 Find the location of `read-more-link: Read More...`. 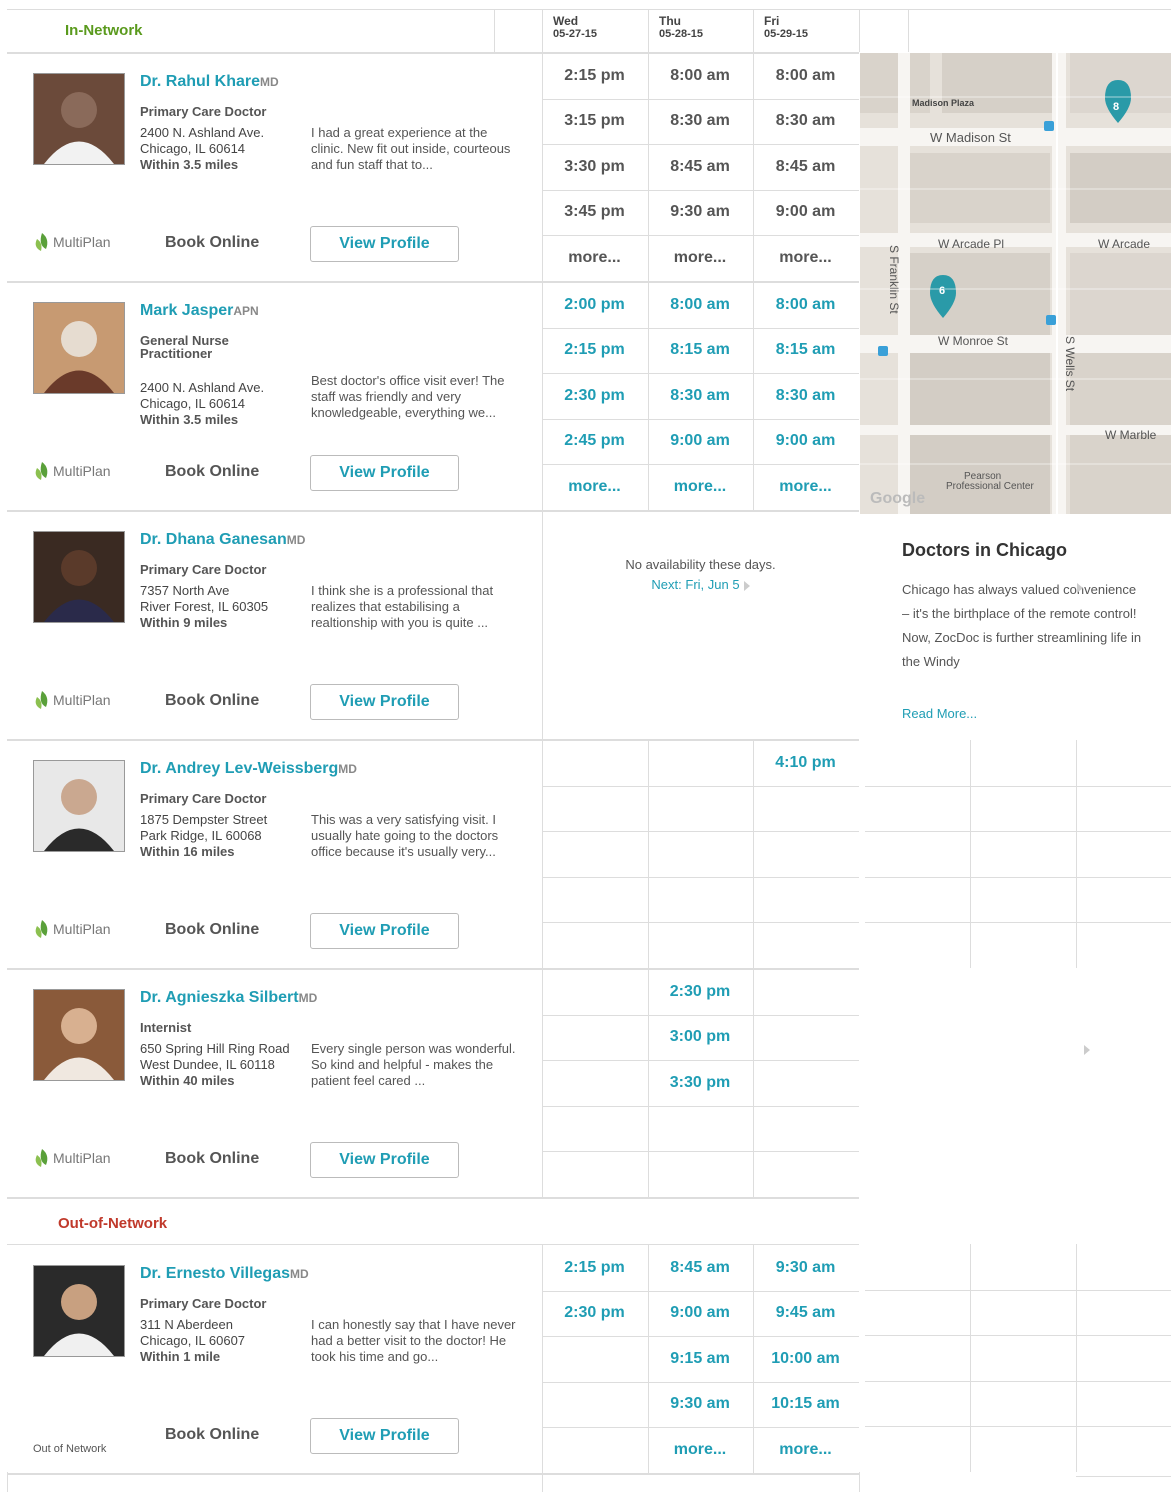

read-more-link: Read More... is located at coordinates (939, 713).